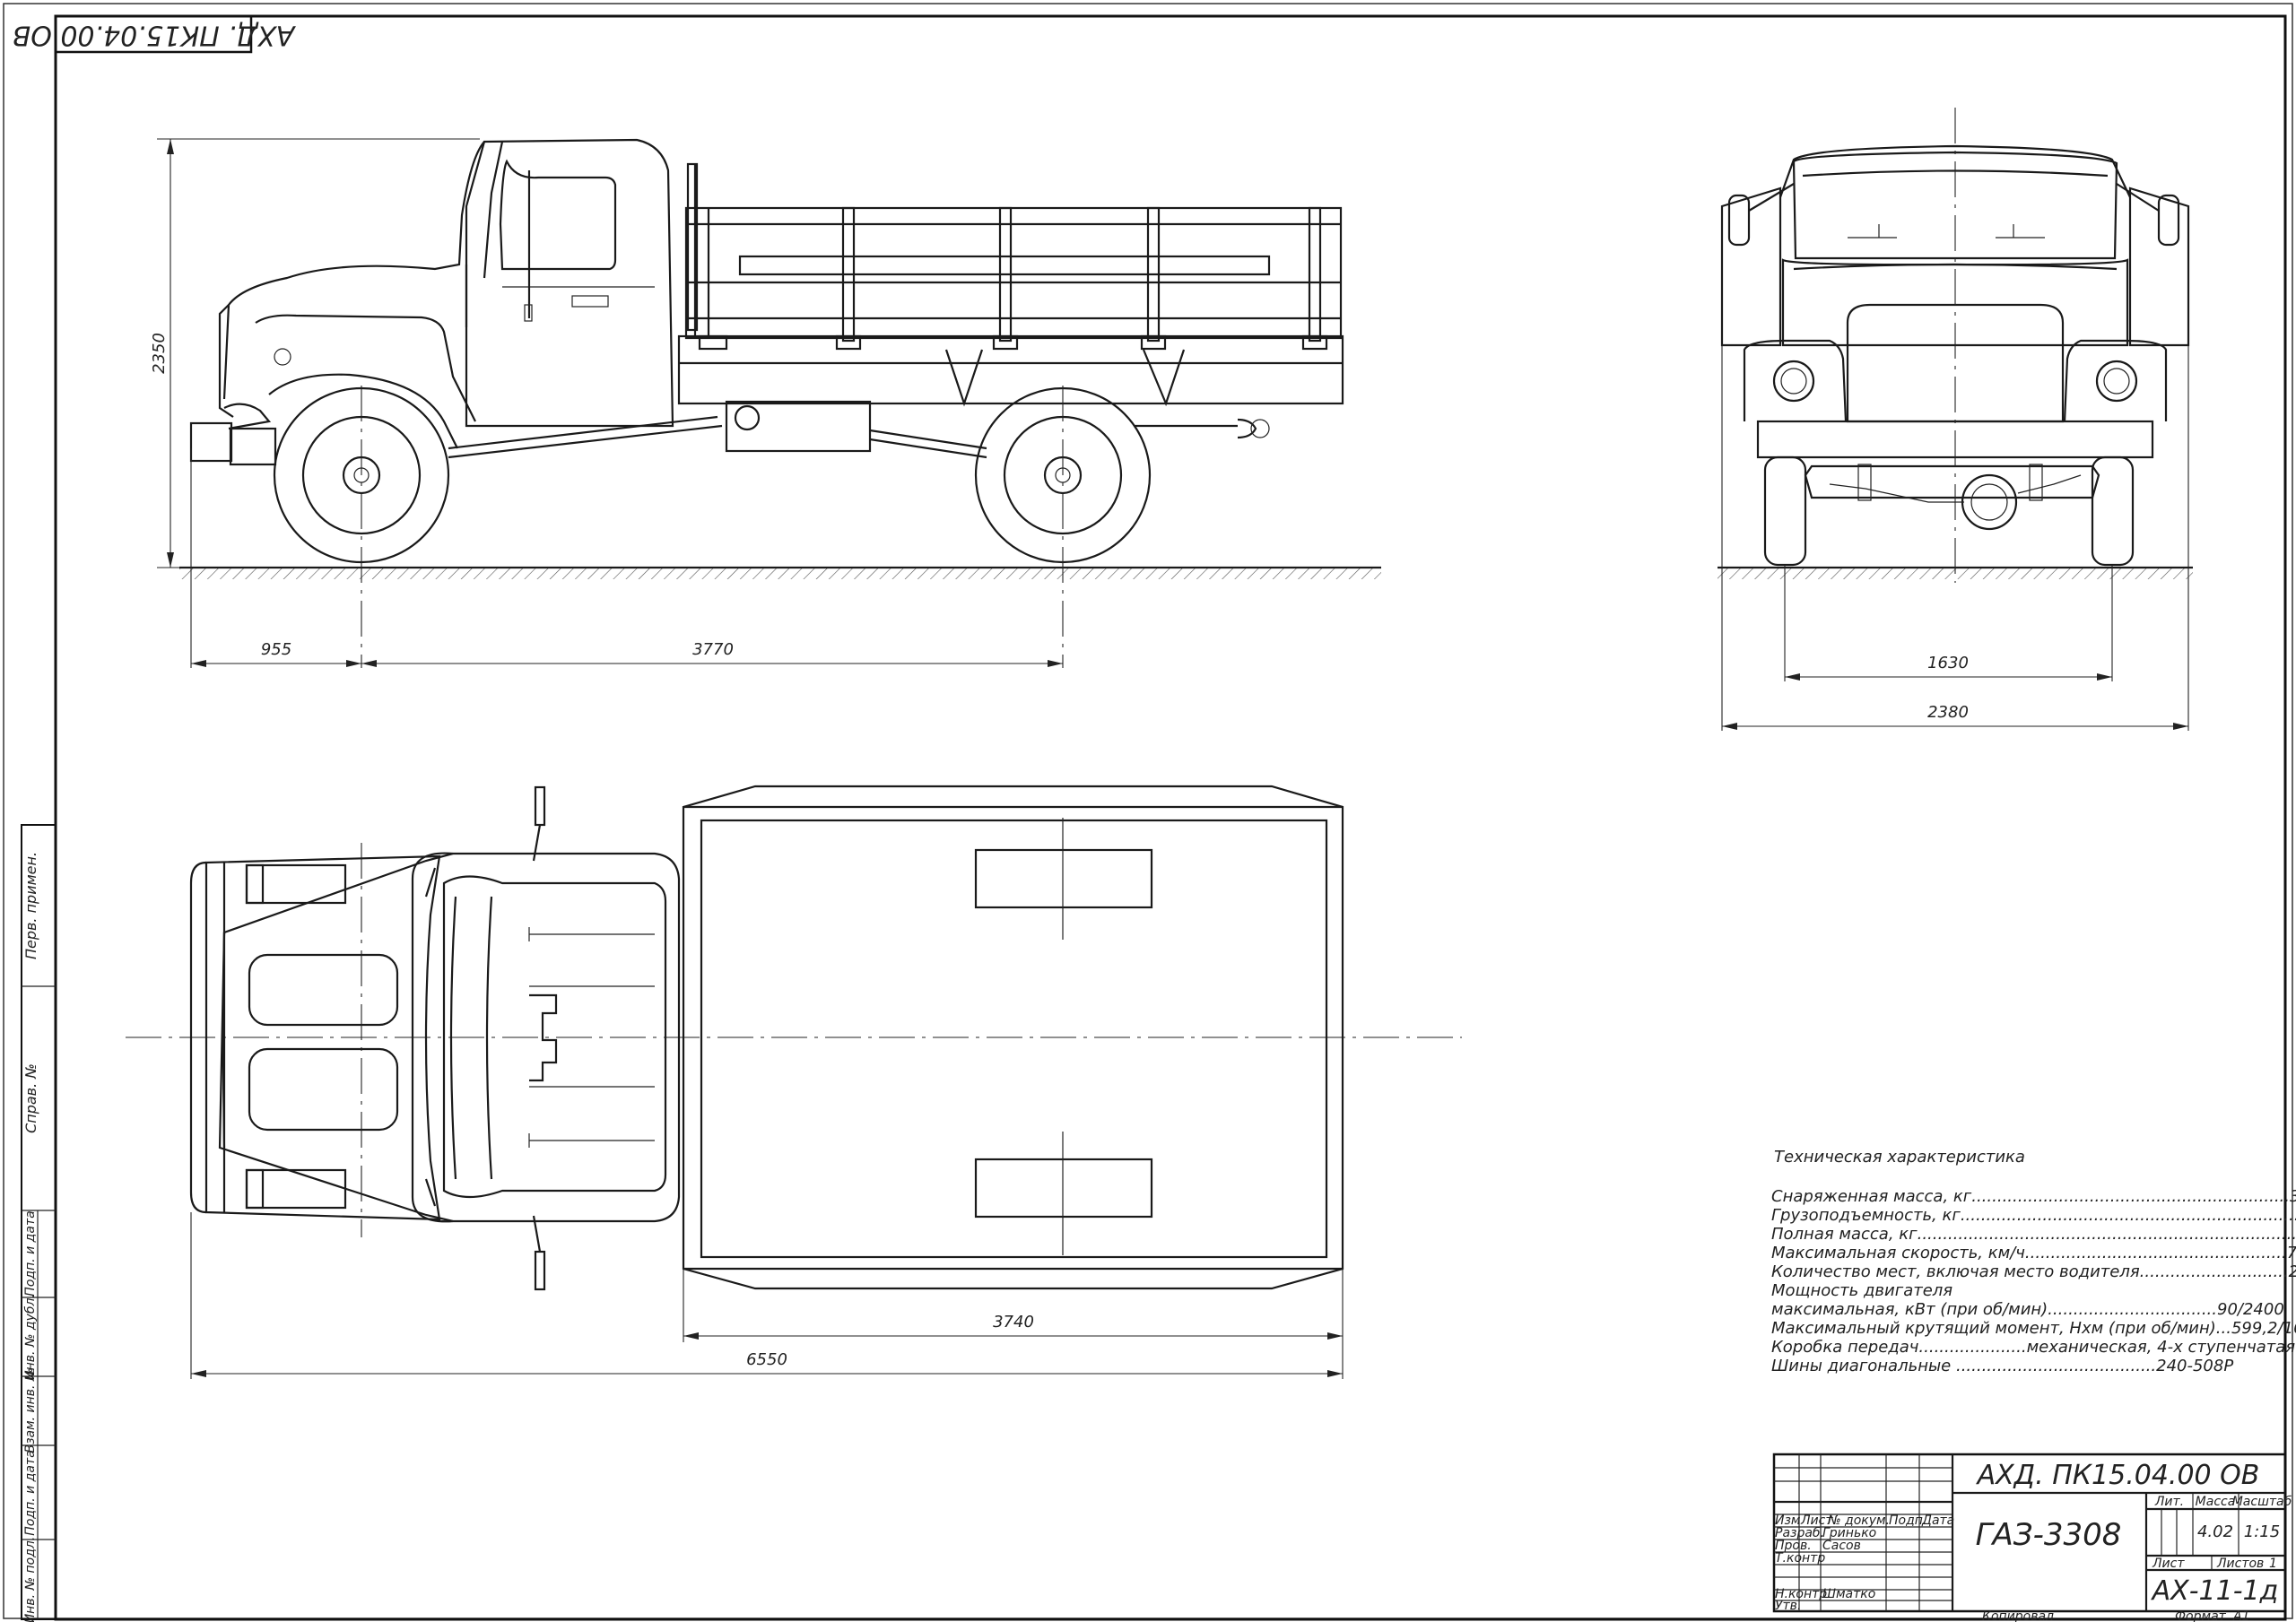 This screenshot has height=1622, width=2296. I want to click on stamp-podp-data-1: Подп. и дата, so click(30, 1253).